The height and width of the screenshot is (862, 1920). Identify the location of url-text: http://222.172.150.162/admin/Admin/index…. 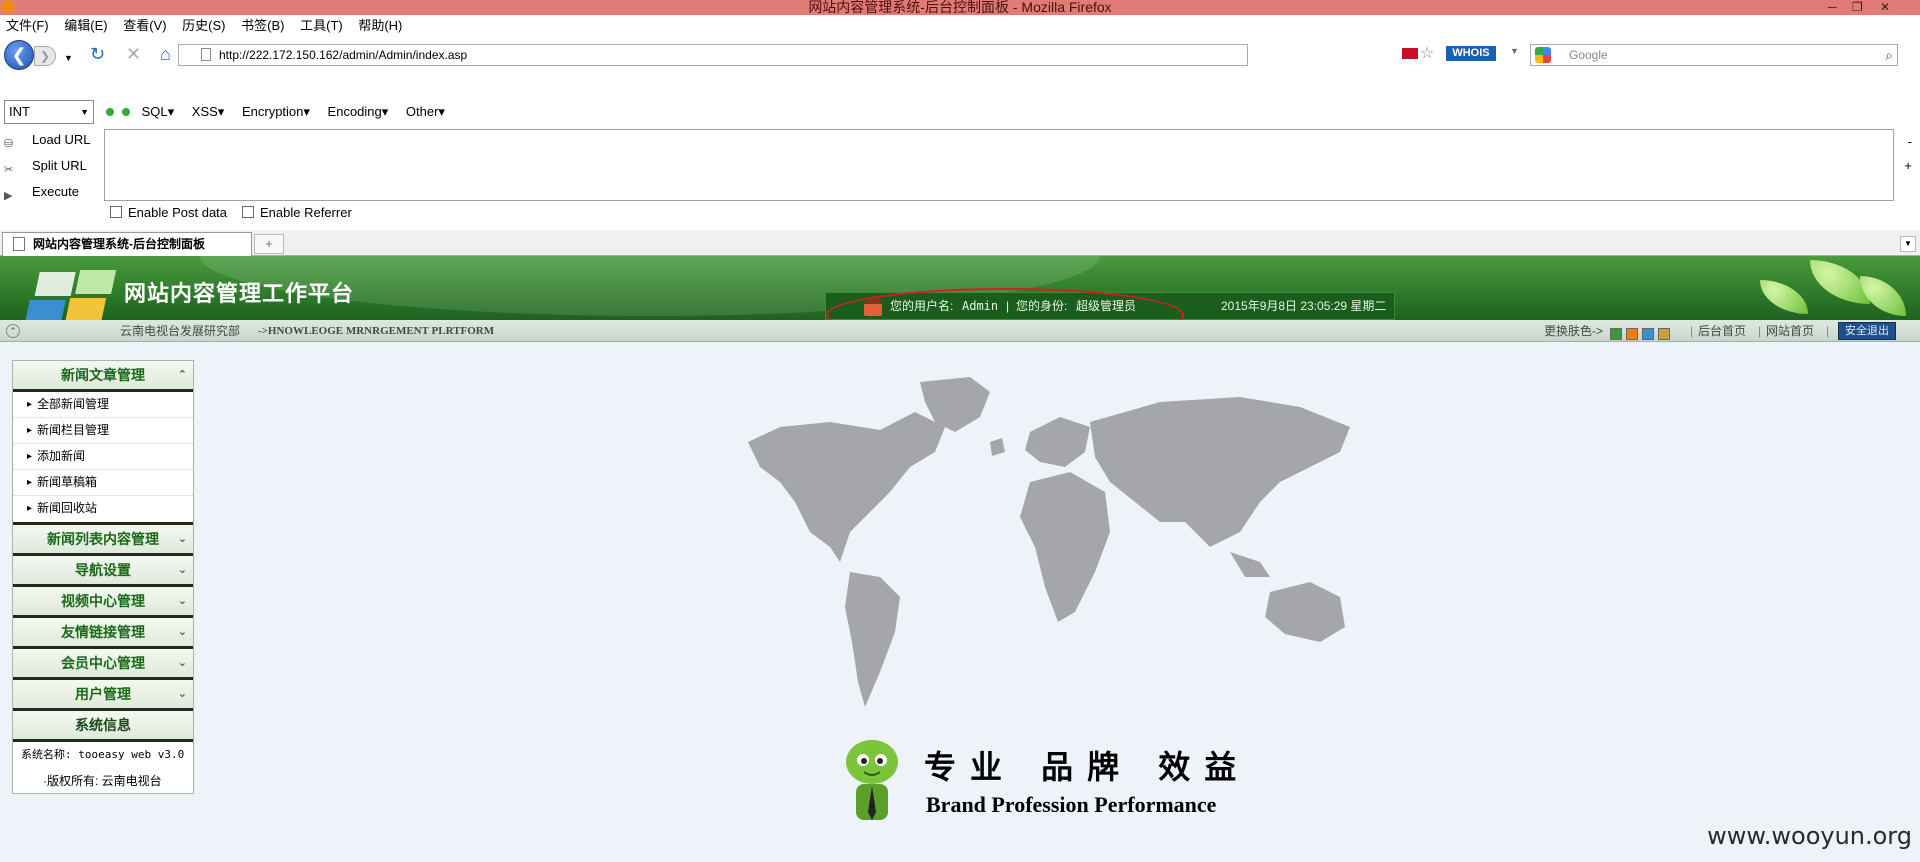
(343, 55).